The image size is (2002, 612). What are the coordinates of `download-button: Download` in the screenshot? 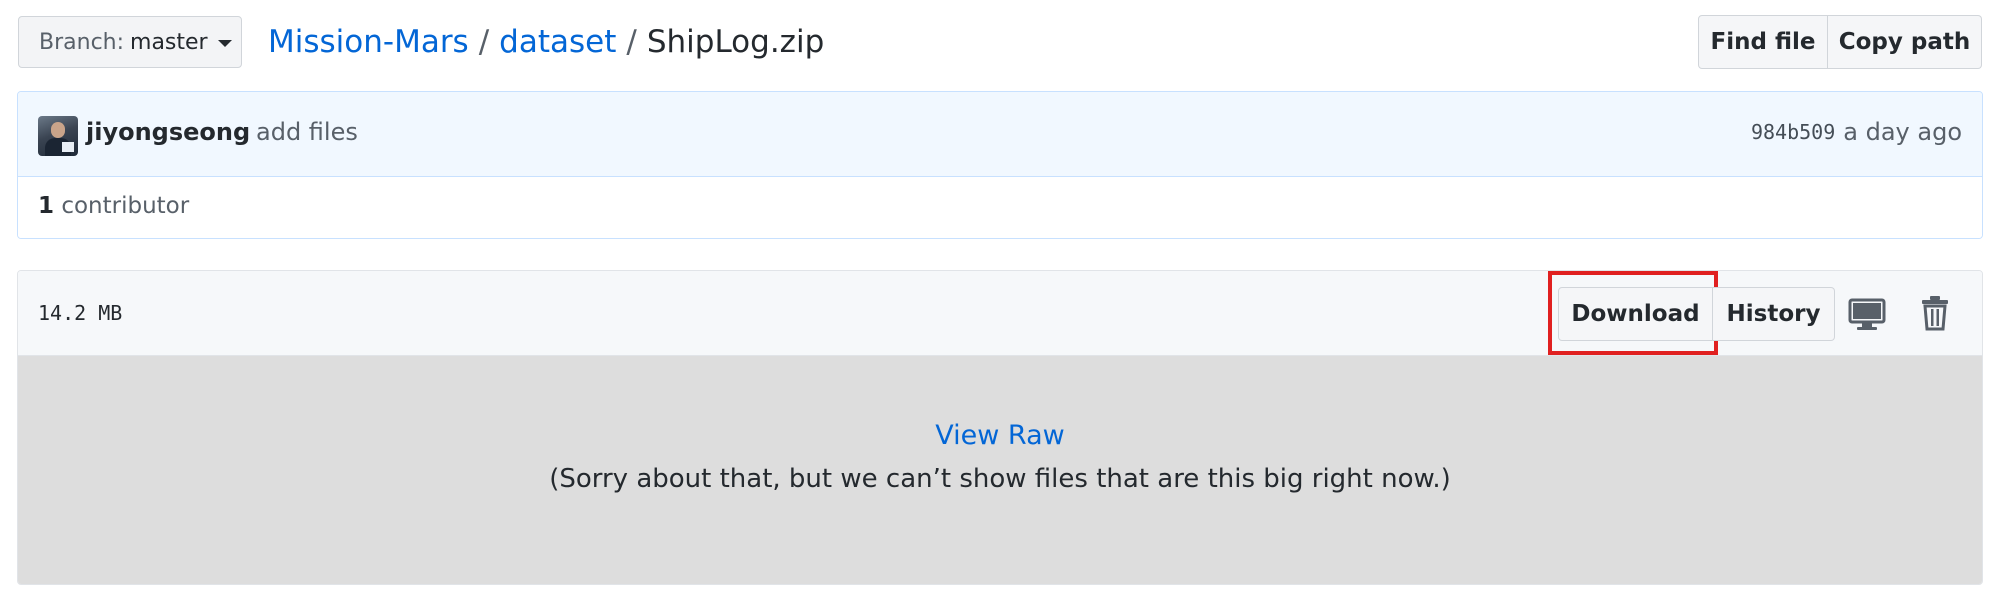 It's located at (1635, 314).